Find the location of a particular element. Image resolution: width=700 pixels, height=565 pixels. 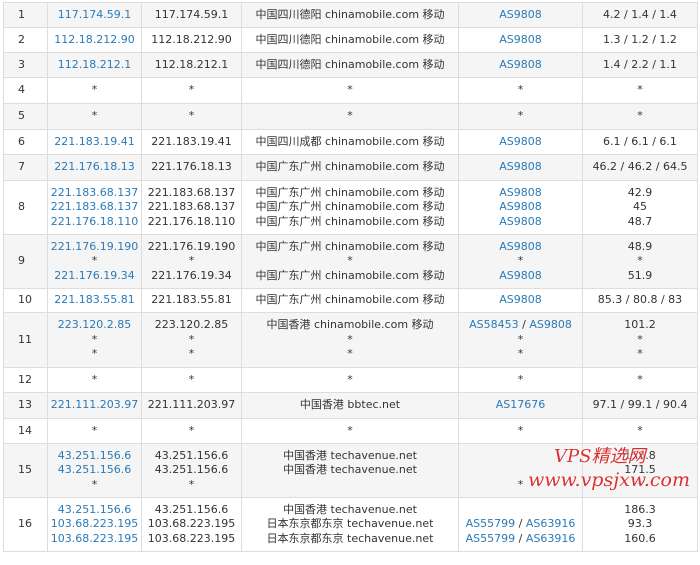

hop-host-cell: 112.18.212.90 is located at coordinates (94, 40).